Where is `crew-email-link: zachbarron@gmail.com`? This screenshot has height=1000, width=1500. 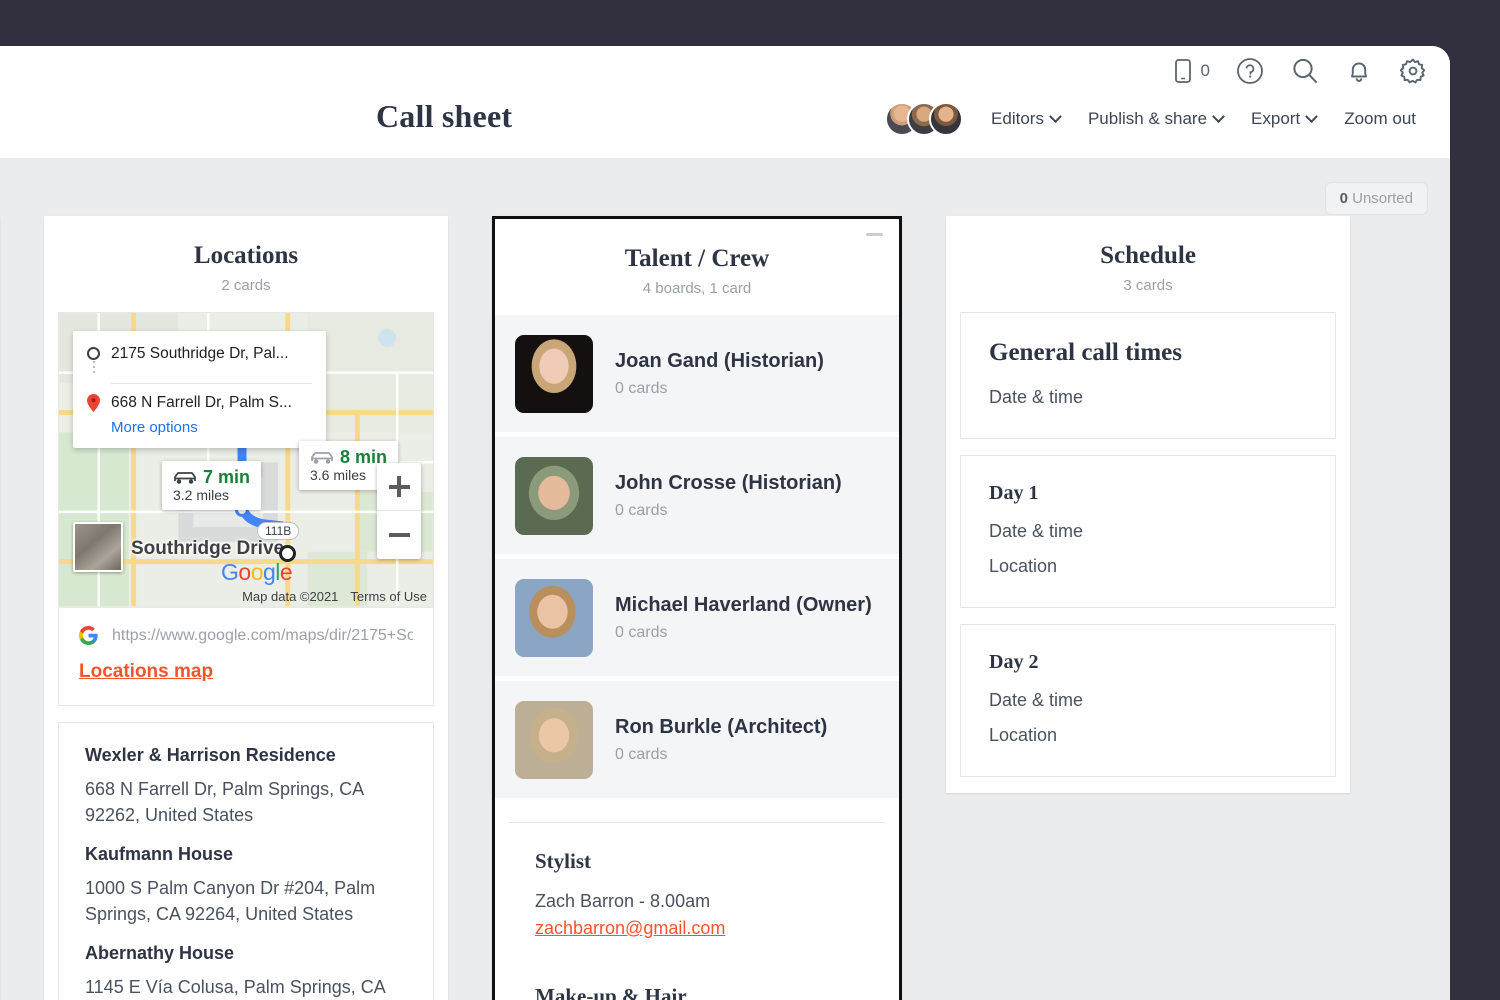 crew-email-link: zachbarron@gmail.com is located at coordinates (697, 928).